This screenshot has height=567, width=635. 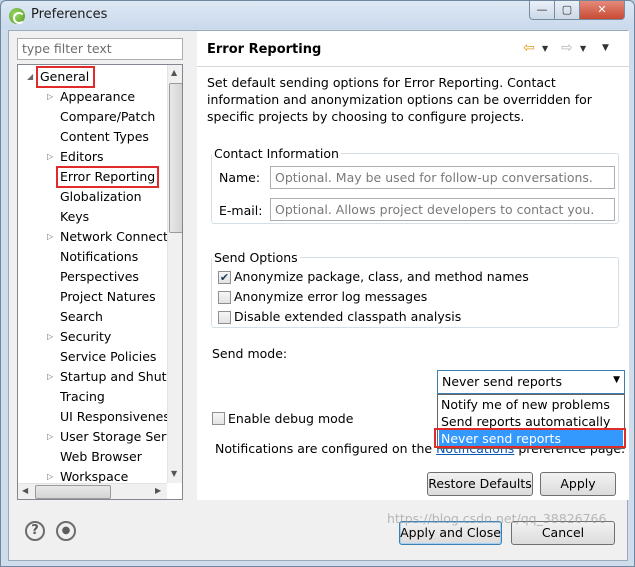 I want to click on filter-input: type filter text, so click(x=100, y=49).